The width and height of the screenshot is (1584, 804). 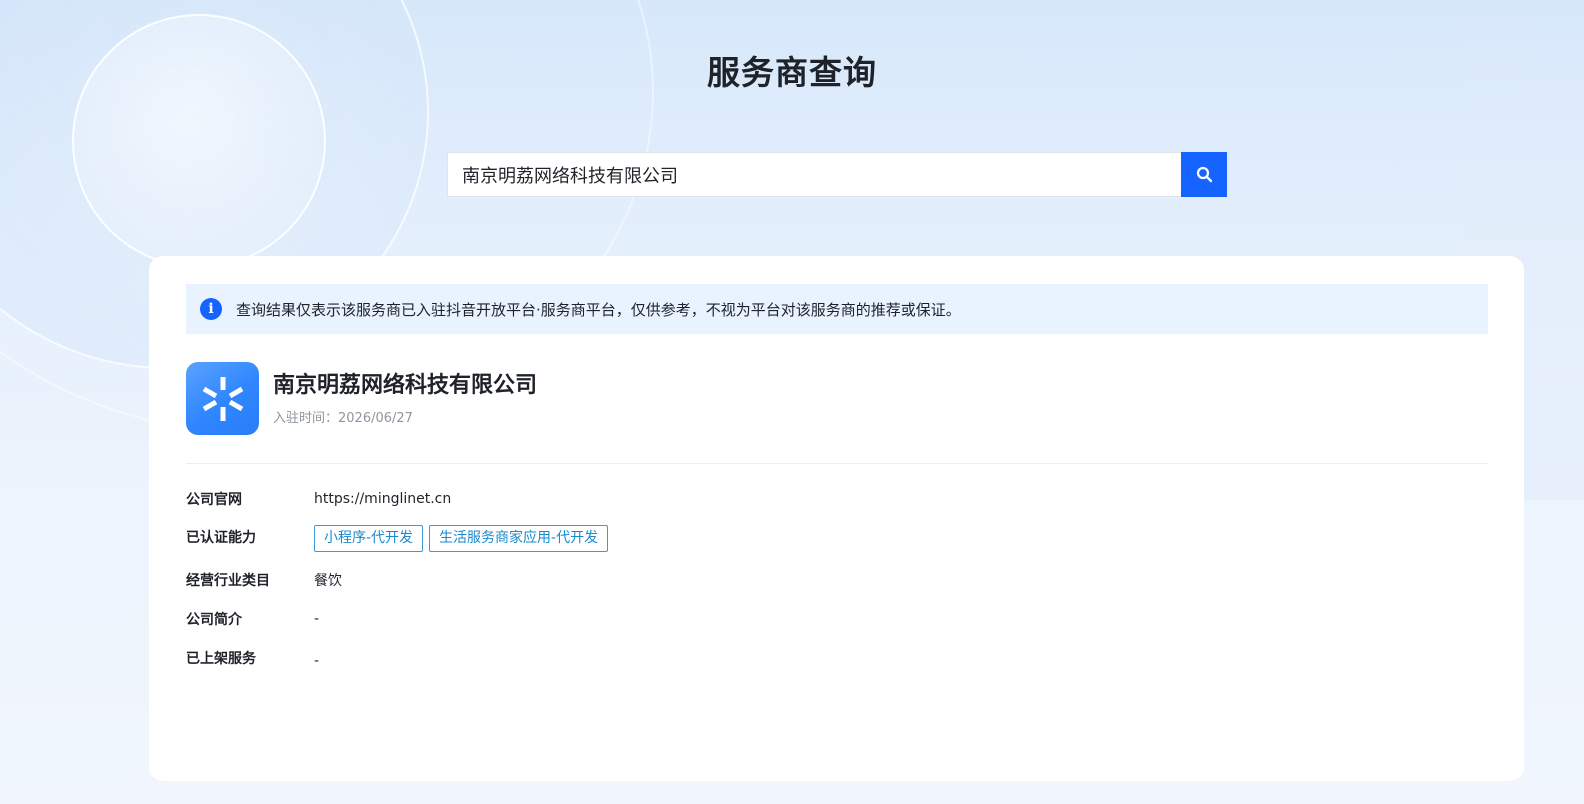 I want to click on join-date-value: 2026/06/27, so click(x=375, y=418).